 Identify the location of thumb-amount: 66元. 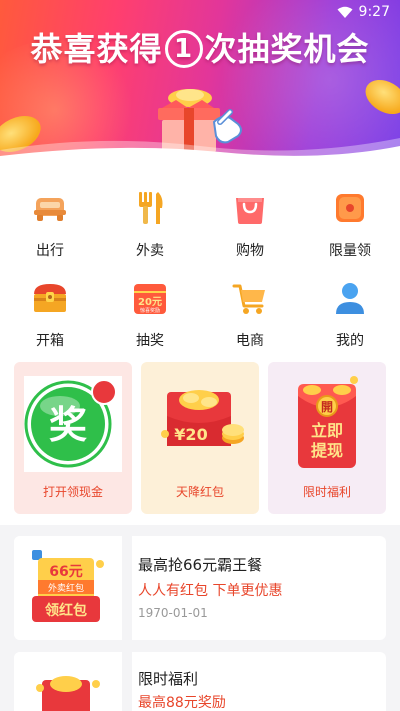
(65, 572).